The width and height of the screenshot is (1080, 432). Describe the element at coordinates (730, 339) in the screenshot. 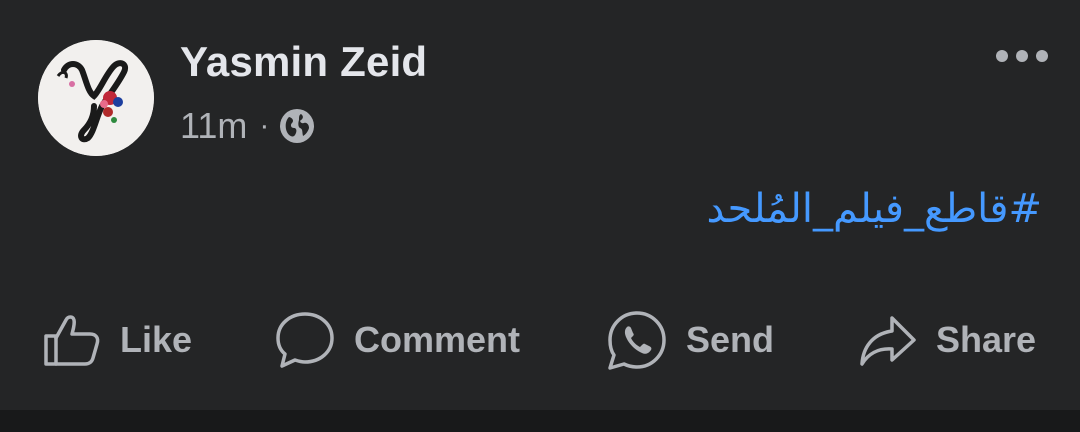

I see `send-label: Send` at that location.